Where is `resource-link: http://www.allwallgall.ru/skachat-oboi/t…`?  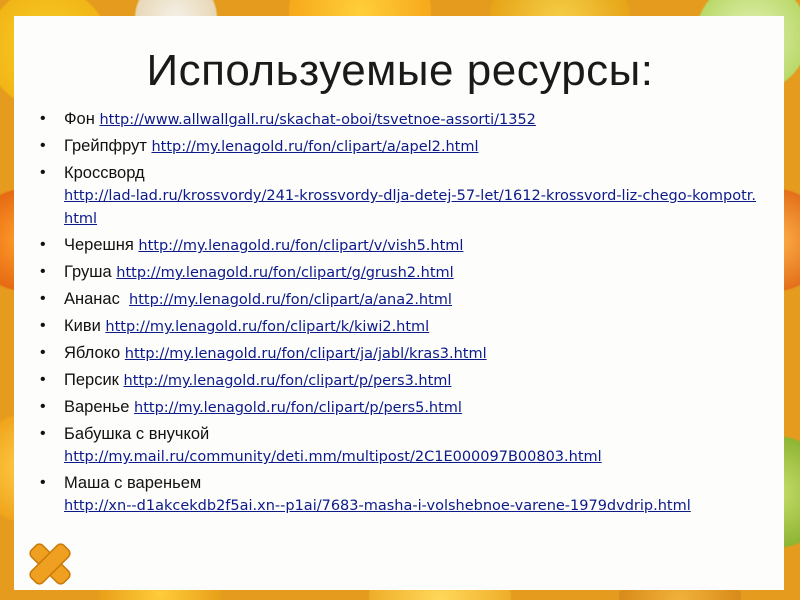
resource-link: http://www.allwallgall.ru/skachat-oboi/t… is located at coordinates (317, 120).